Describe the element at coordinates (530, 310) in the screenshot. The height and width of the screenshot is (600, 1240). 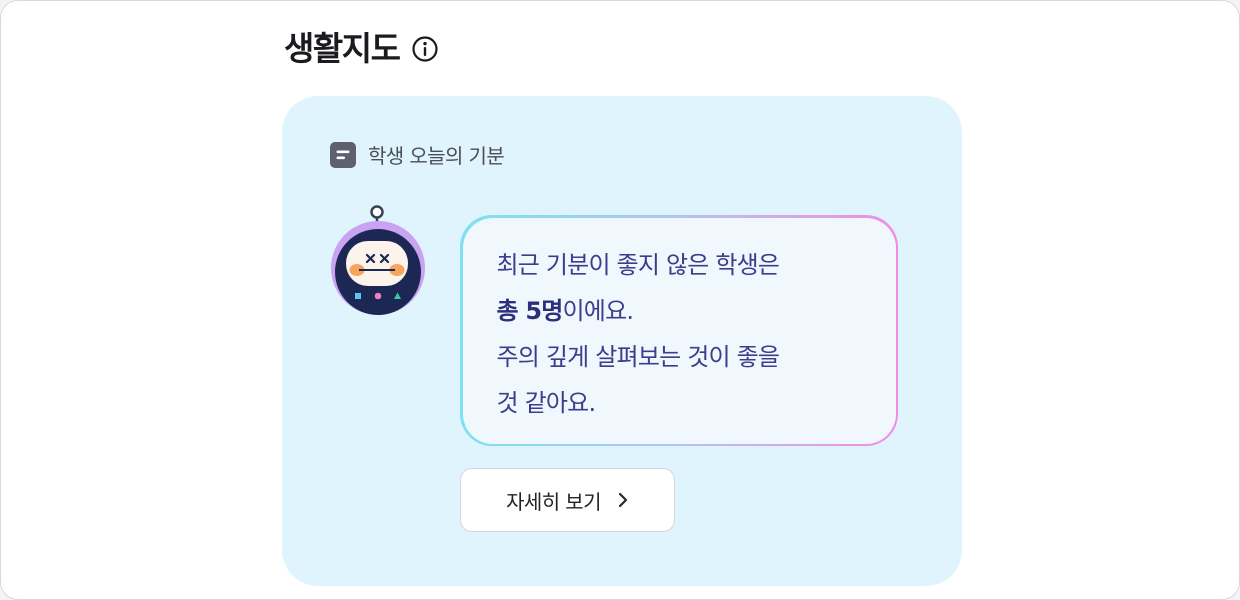
I see `student-count-highlight: 총 5명` at that location.